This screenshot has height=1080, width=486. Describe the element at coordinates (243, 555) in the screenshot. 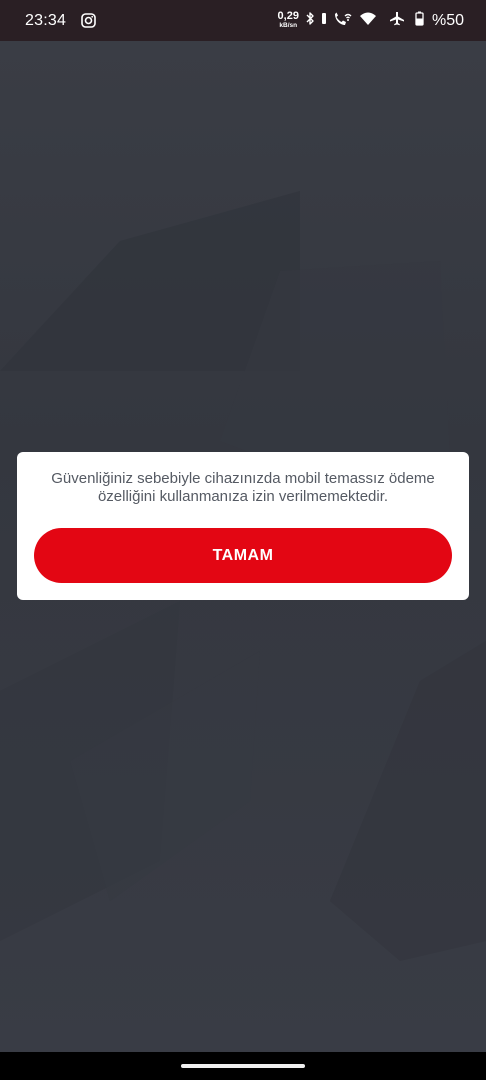

I see `ok-button: TAMAM` at that location.